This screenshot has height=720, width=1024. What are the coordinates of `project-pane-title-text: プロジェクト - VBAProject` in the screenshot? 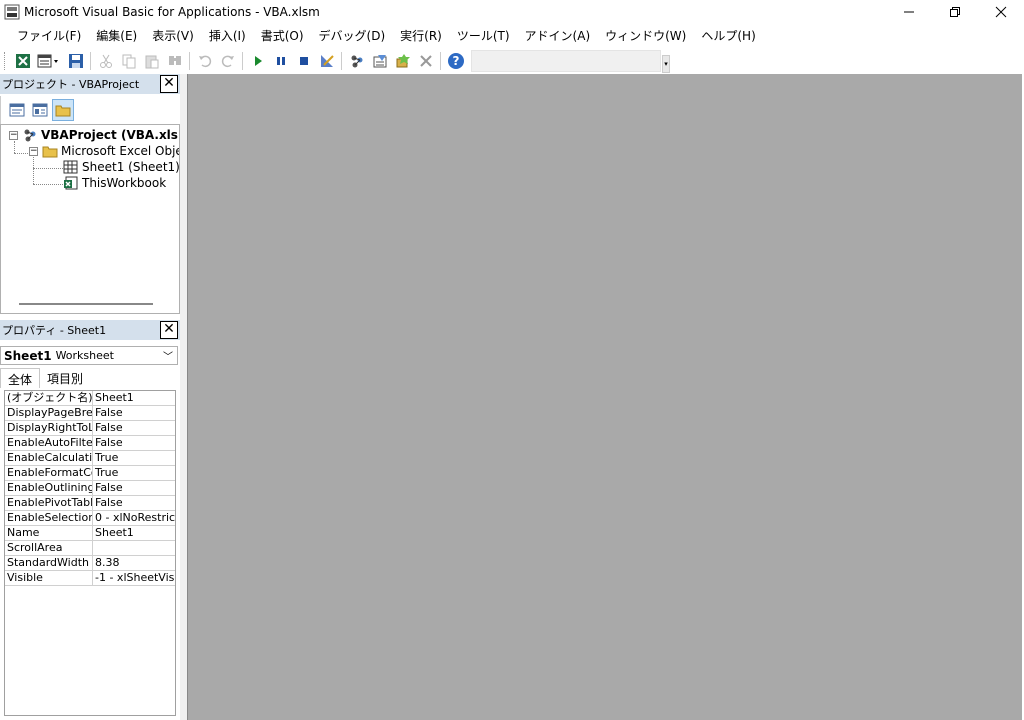 It's located at (71, 84).